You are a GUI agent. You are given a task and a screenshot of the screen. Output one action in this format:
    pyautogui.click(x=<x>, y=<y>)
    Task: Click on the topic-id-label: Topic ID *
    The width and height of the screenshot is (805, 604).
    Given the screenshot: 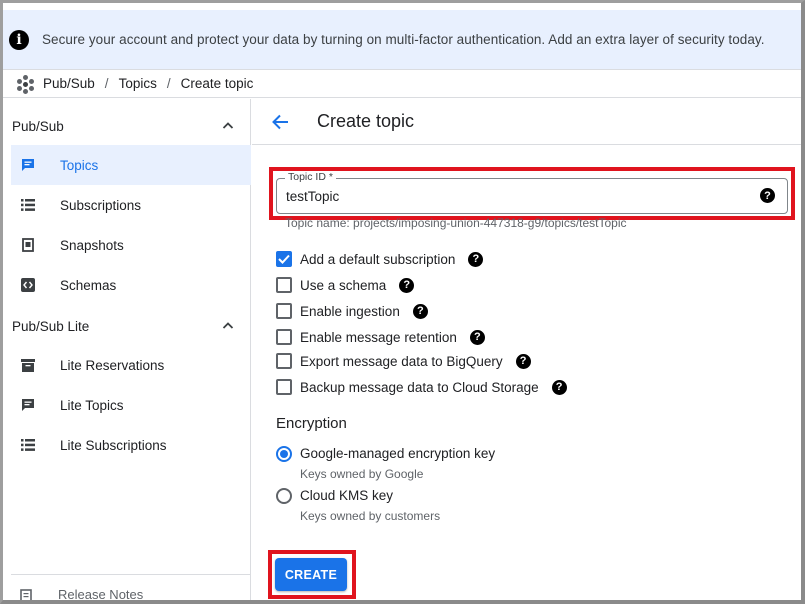 What is the action you would take?
    pyautogui.click(x=310, y=177)
    